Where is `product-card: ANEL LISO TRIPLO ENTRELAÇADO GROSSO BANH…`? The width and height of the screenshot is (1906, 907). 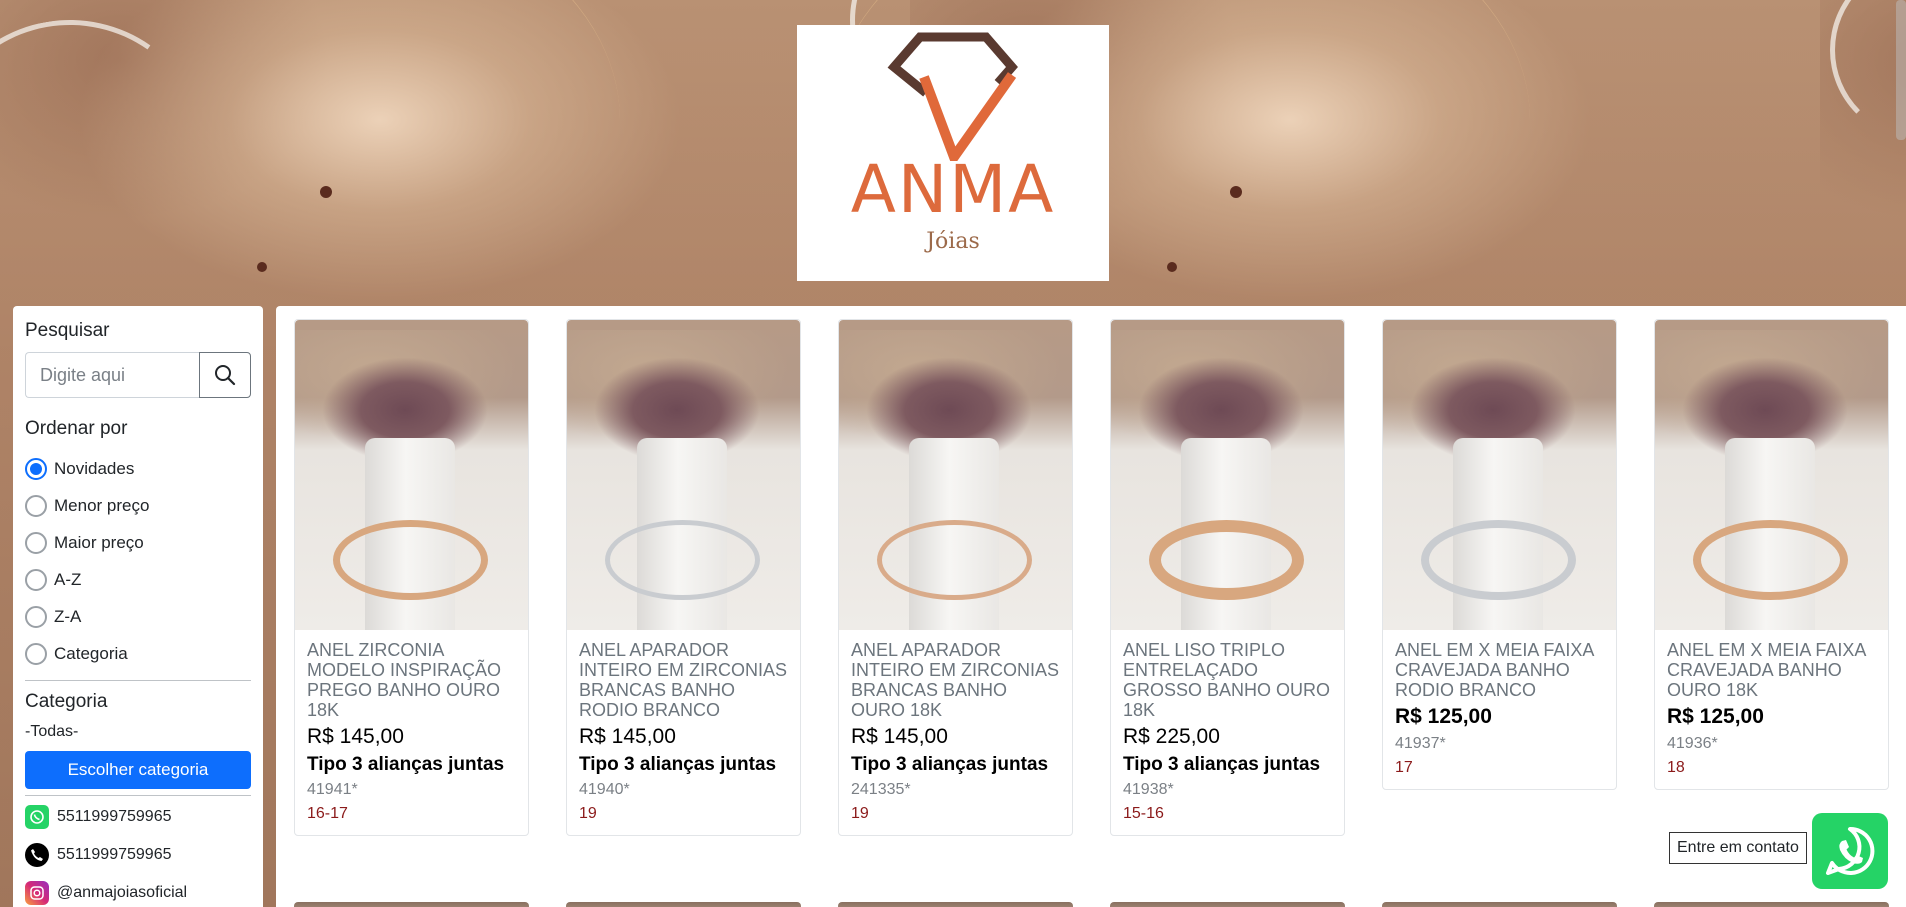 product-card: ANEL LISO TRIPLO ENTRELAÇADO GROSSO BANH… is located at coordinates (1227, 577).